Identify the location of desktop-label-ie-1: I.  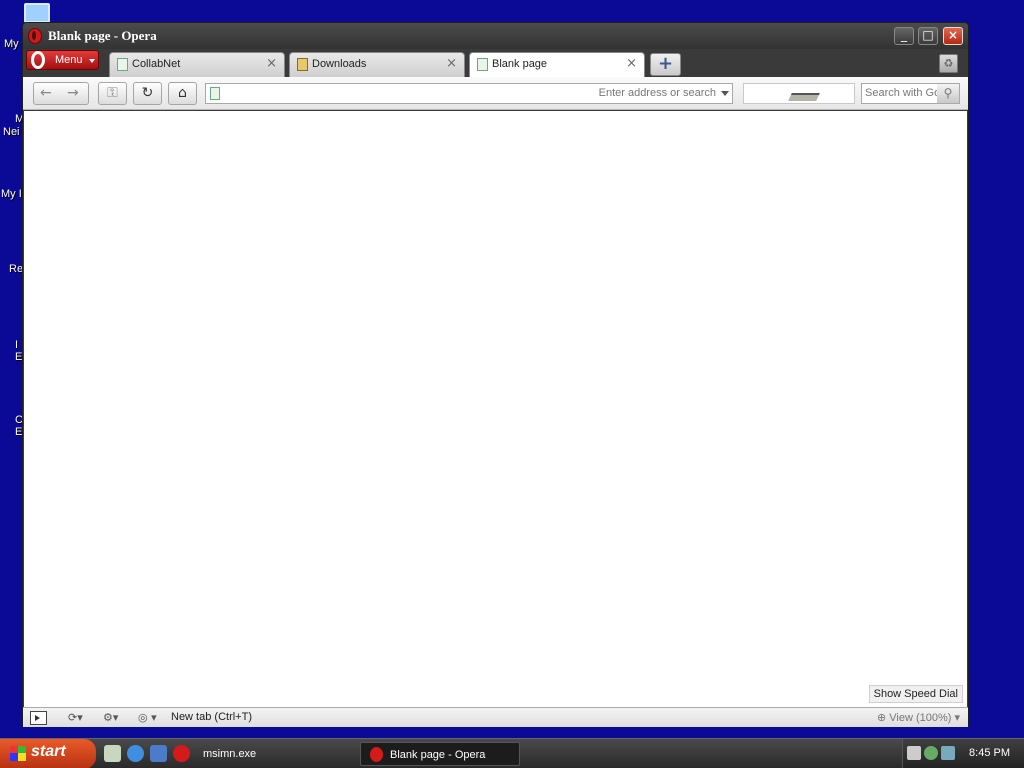
(16, 345).